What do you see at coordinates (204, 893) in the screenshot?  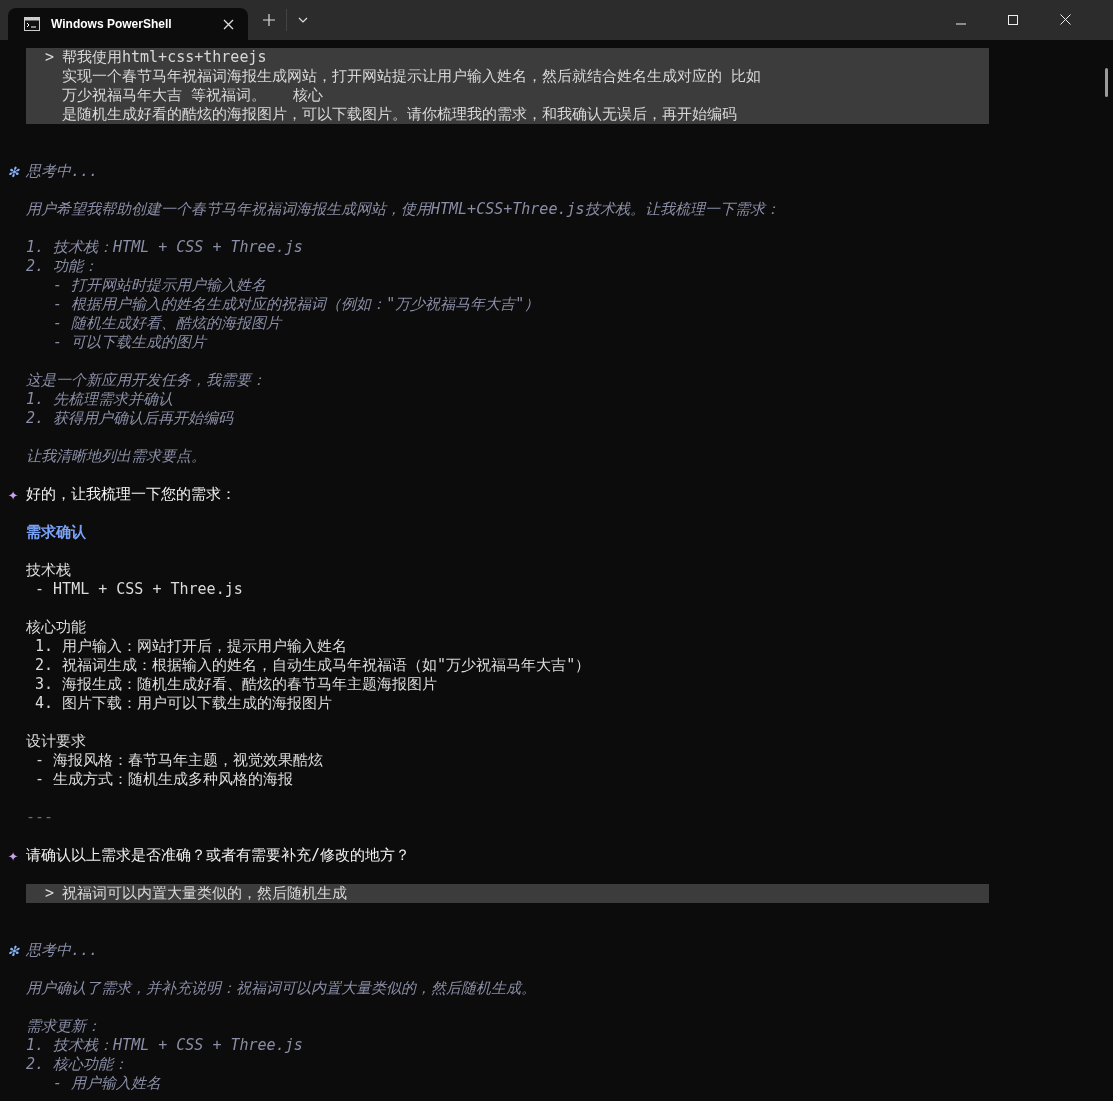 I see `prompt-text: 祝福词可以内置大量类似的，然后随机生成` at bounding box center [204, 893].